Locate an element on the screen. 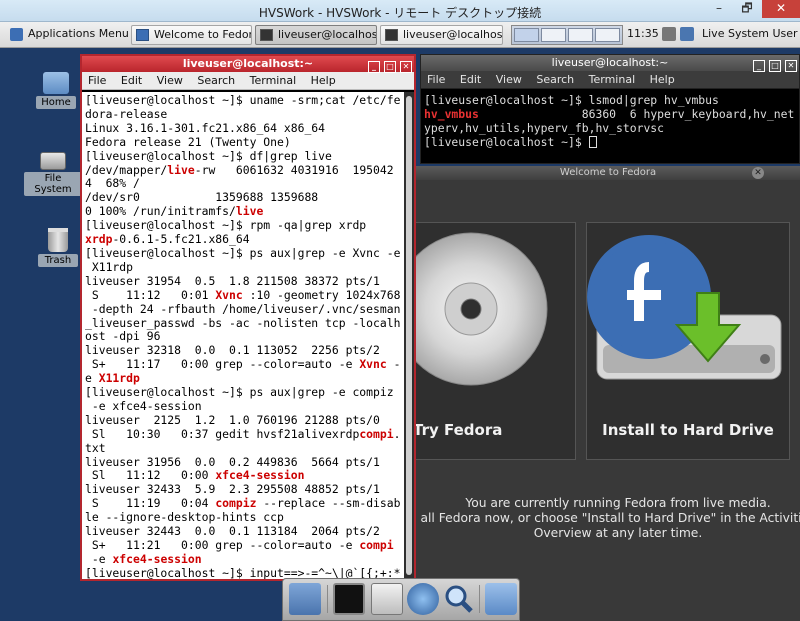 This screenshot has height=621, width=800. applications-menu-button: Applications Menu is located at coordinates (71, 35).